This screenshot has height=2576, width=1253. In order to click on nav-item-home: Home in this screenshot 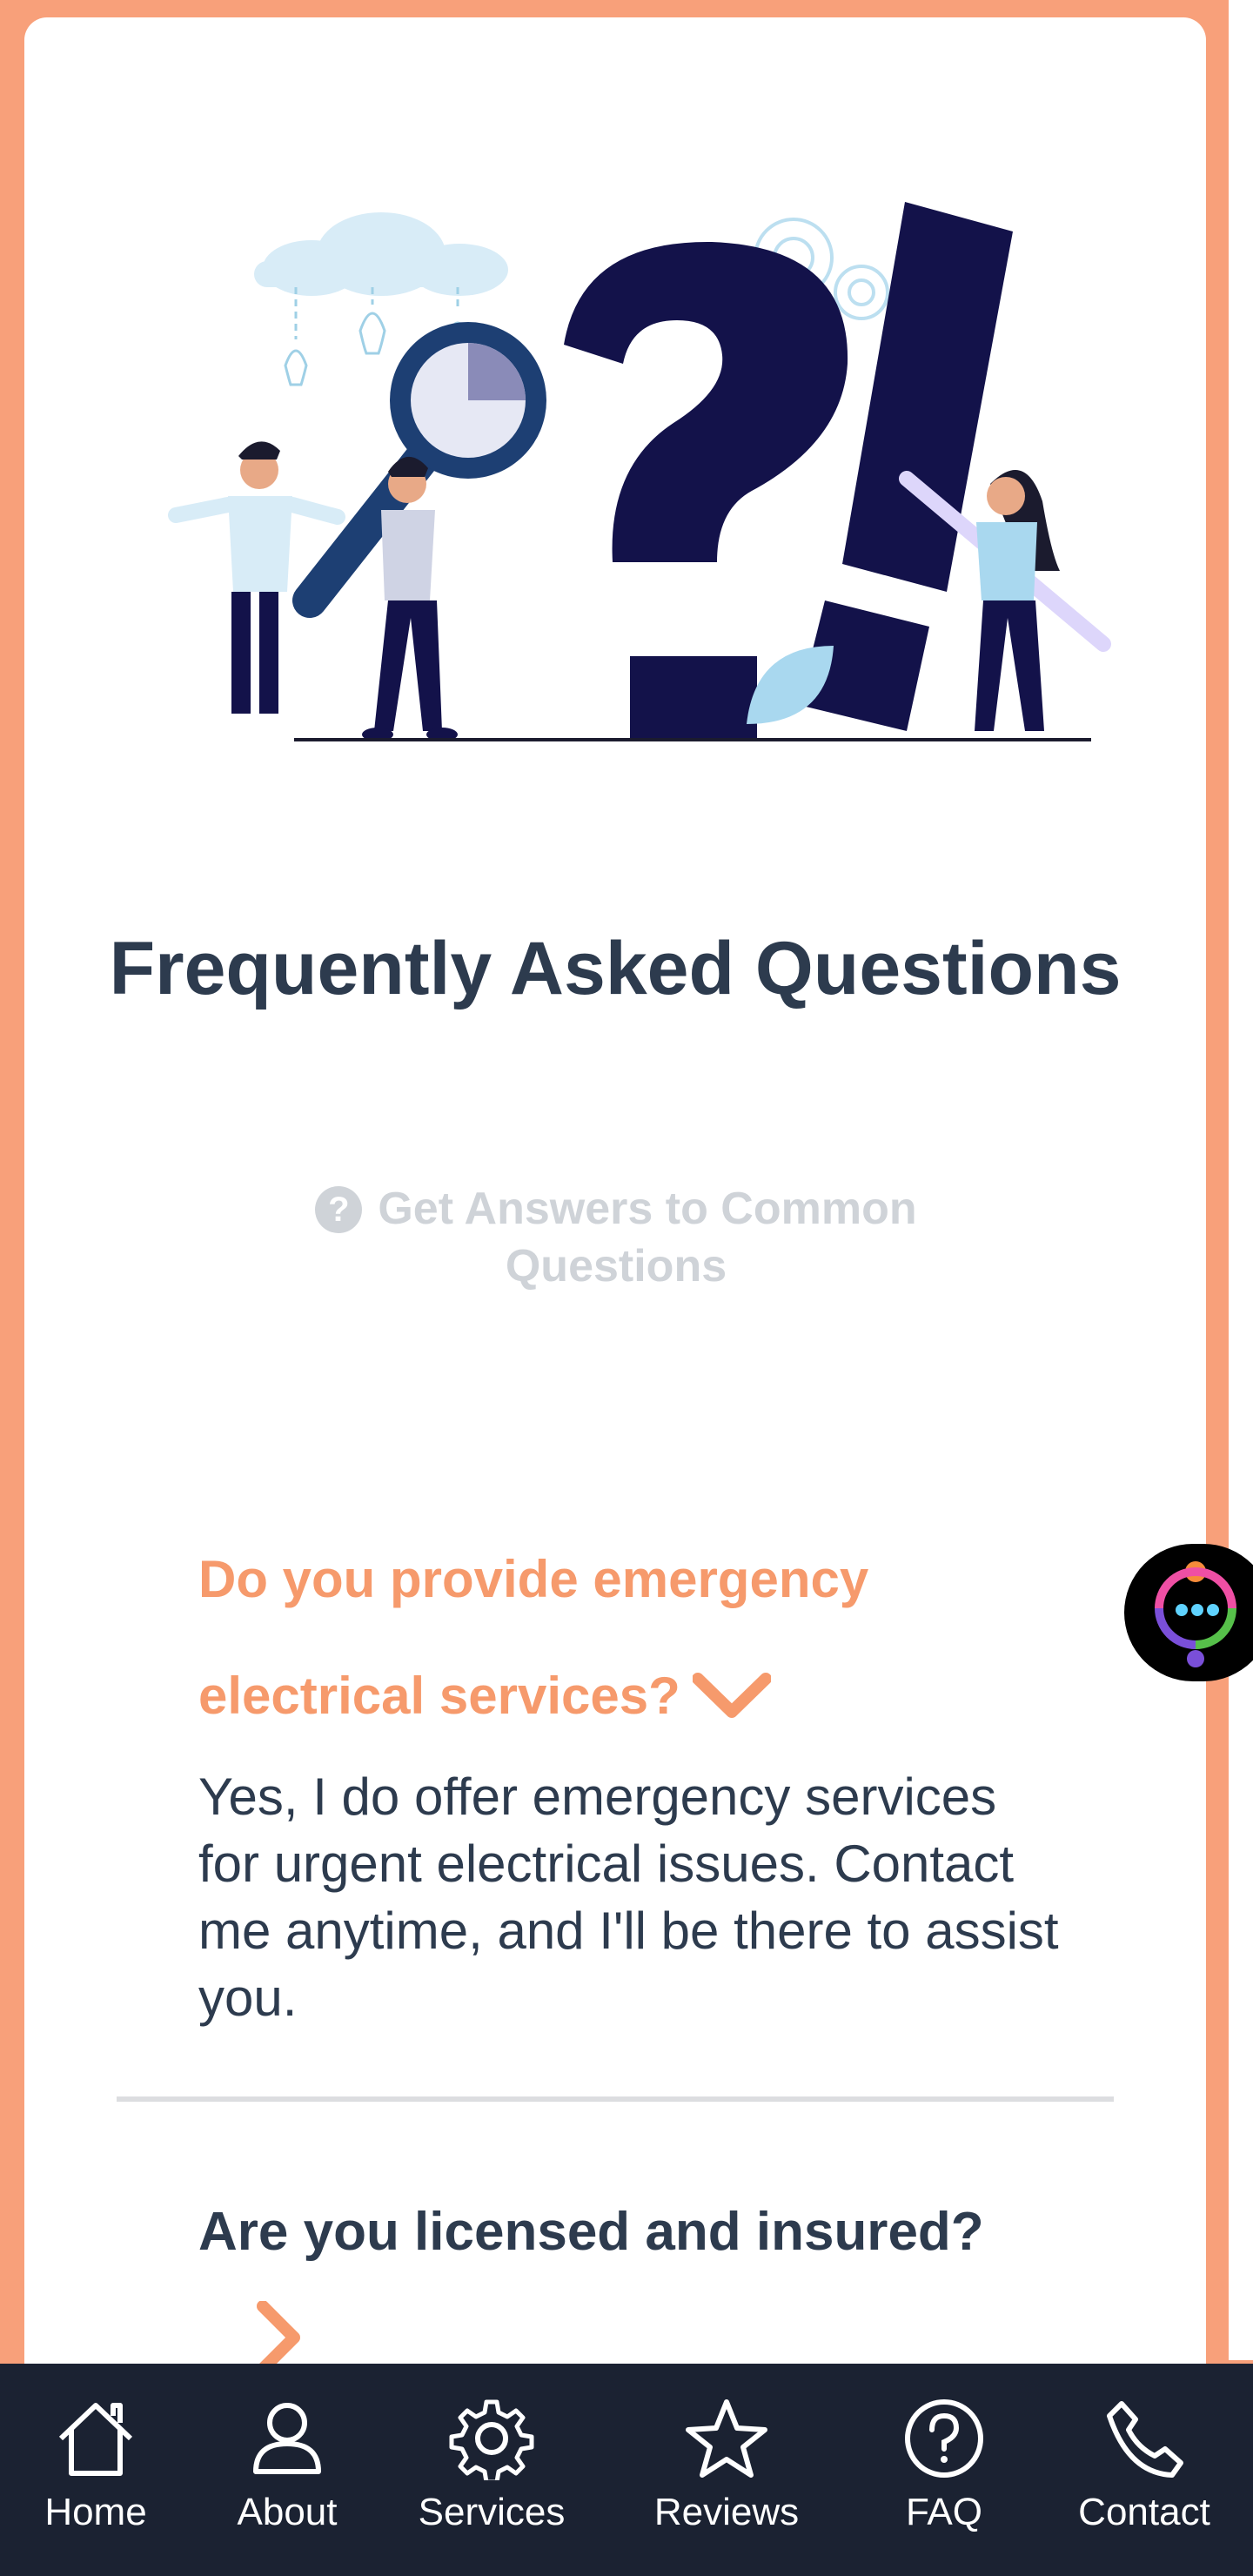, I will do `click(95, 2470)`.